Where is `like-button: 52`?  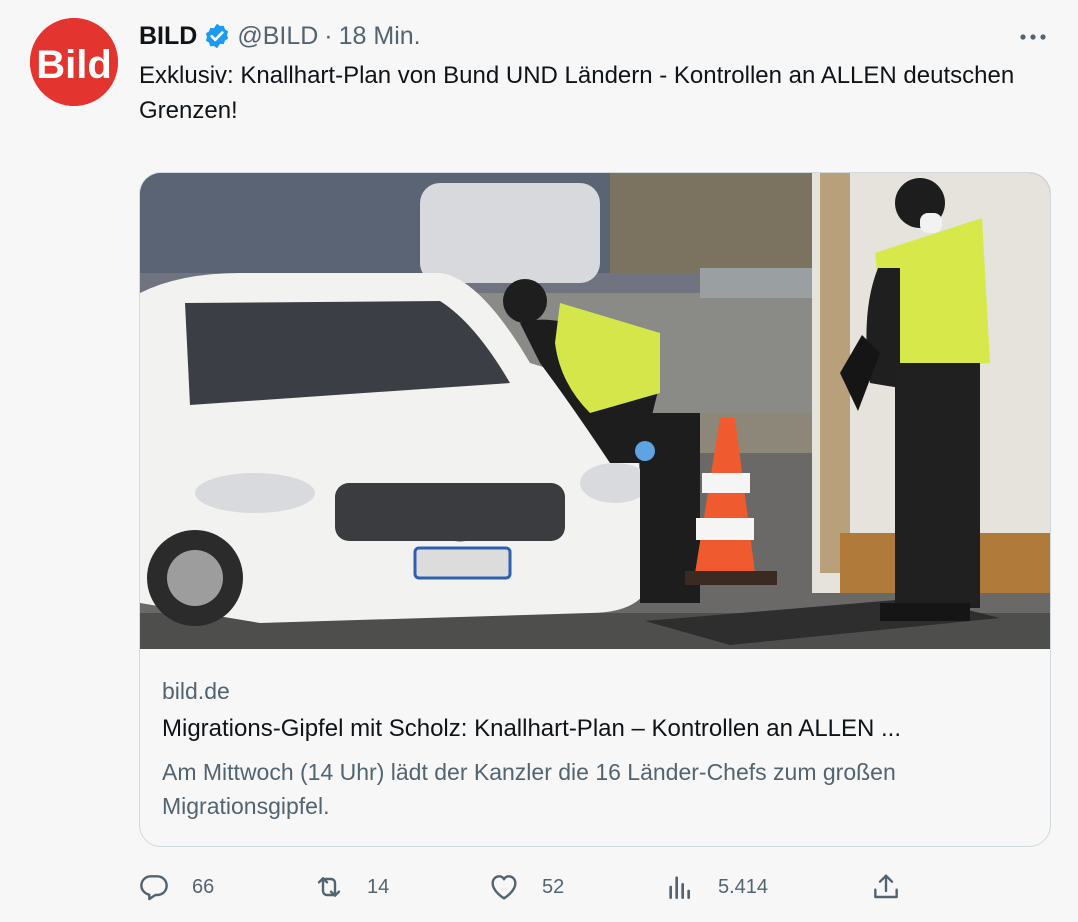 like-button: 52 is located at coordinates (526, 887).